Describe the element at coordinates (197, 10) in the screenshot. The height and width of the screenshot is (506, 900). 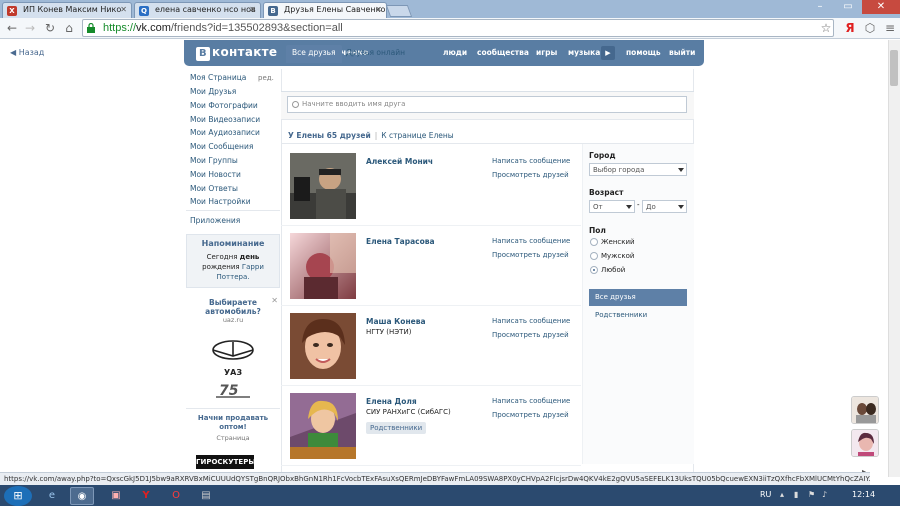
I see `browser-tab-2: Q елена савченко нсо нов ✕` at that location.